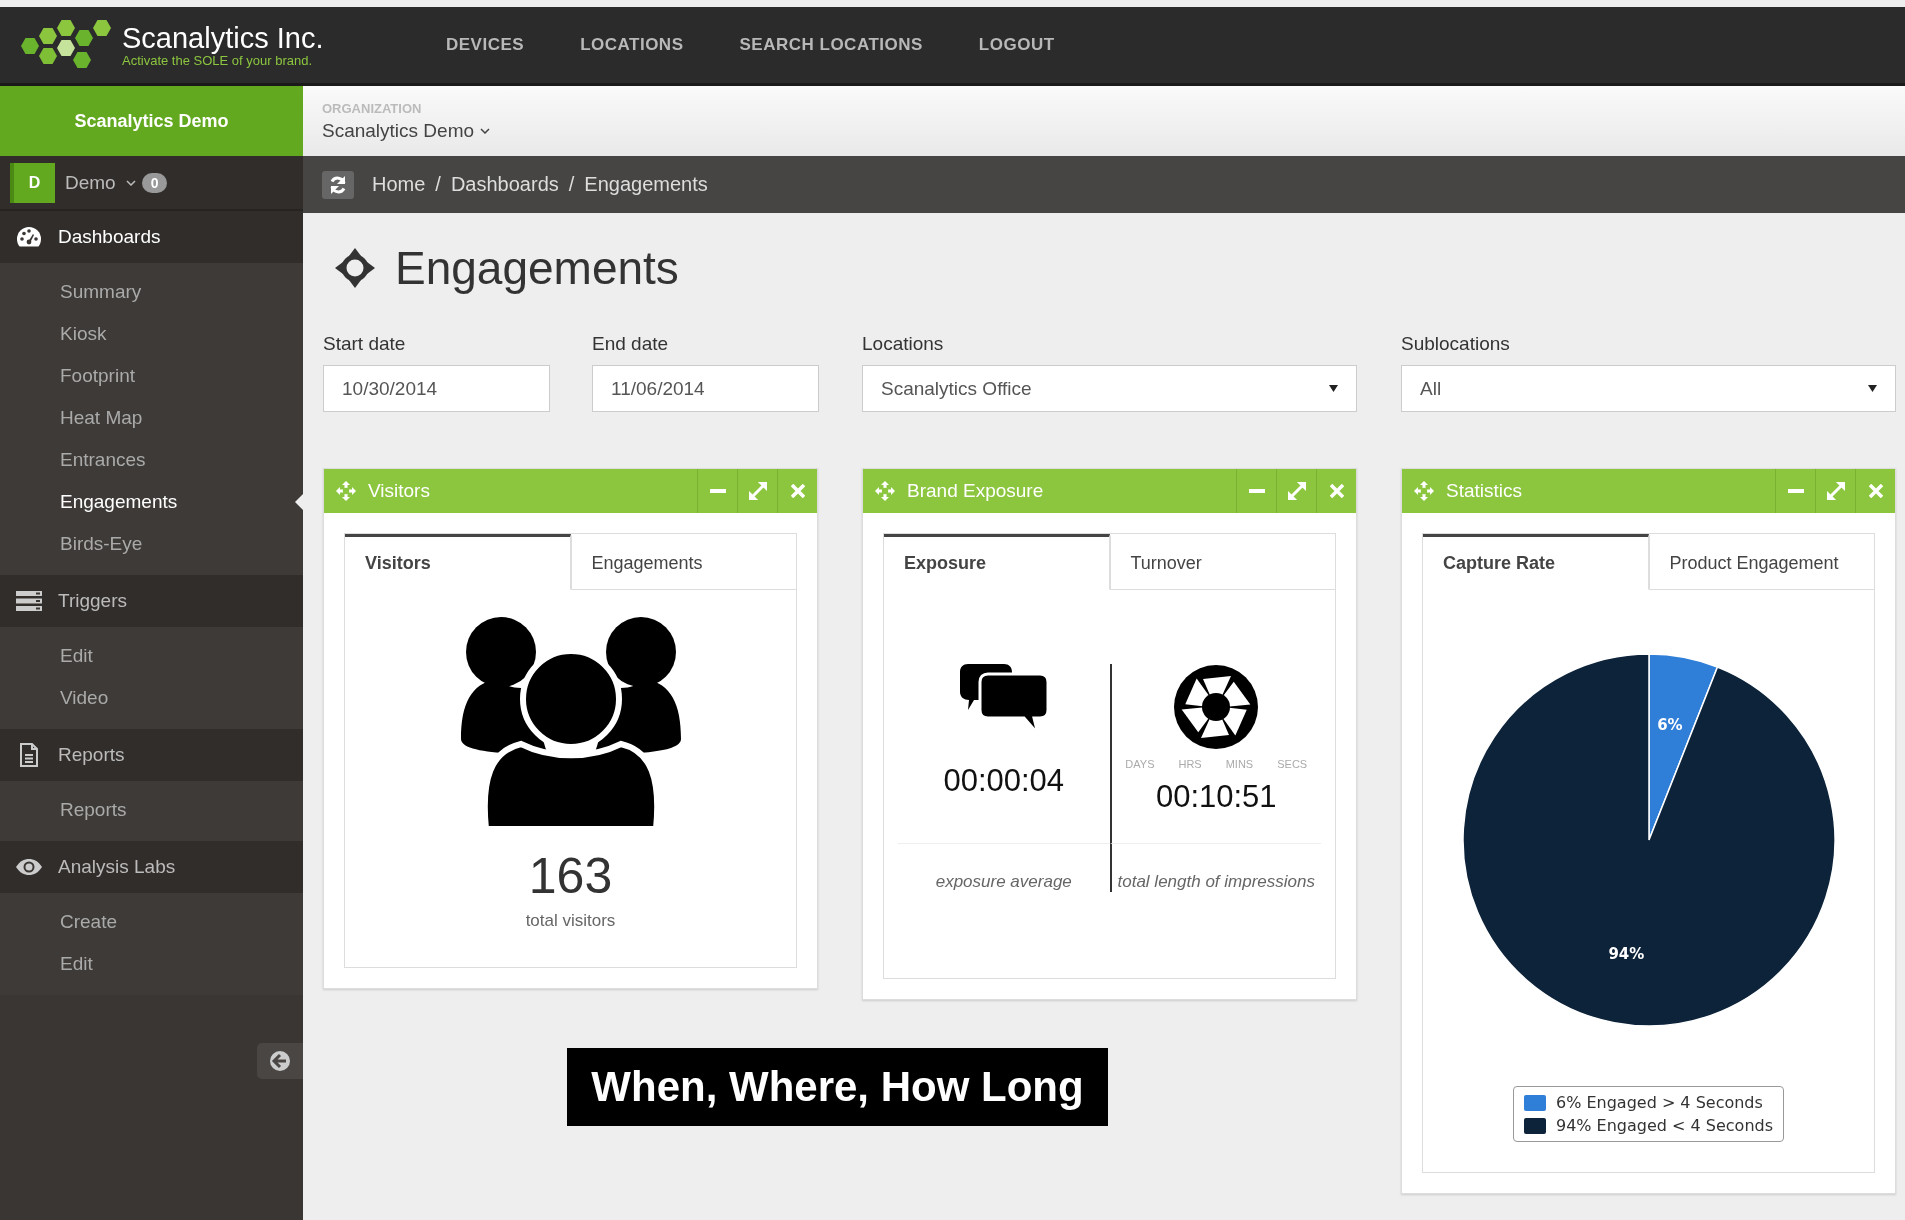 The height and width of the screenshot is (1220, 1905). I want to click on video-caption: When, Where, How Long, so click(837, 1087).